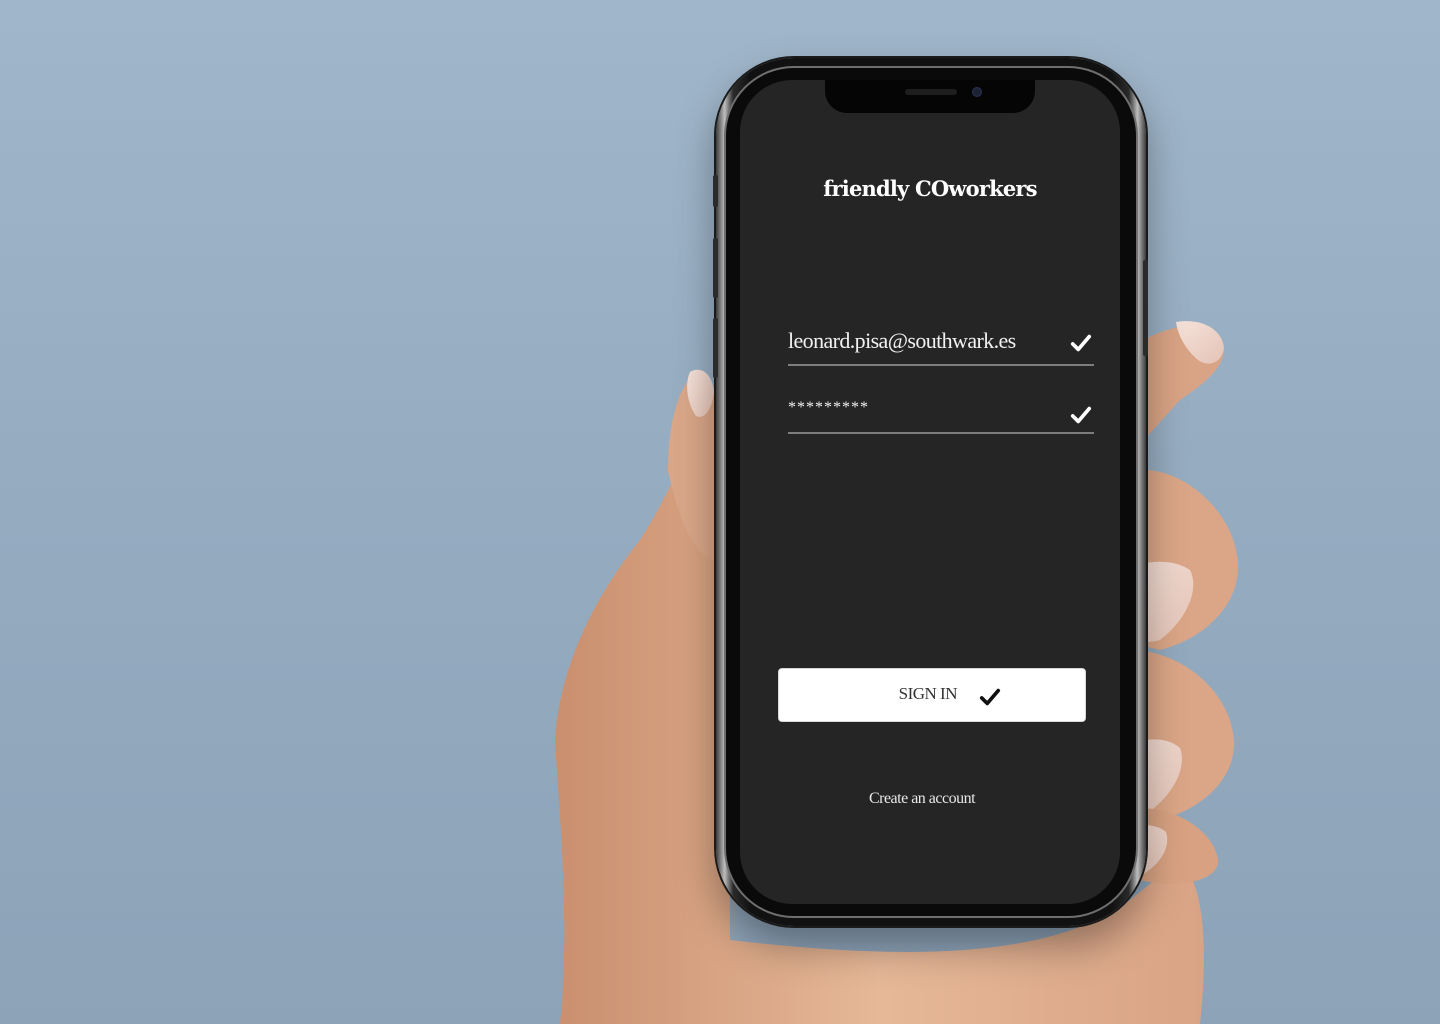  What do you see at coordinates (715, 348) in the screenshot?
I see `volume-down-button` at bounding box center [715, 348].